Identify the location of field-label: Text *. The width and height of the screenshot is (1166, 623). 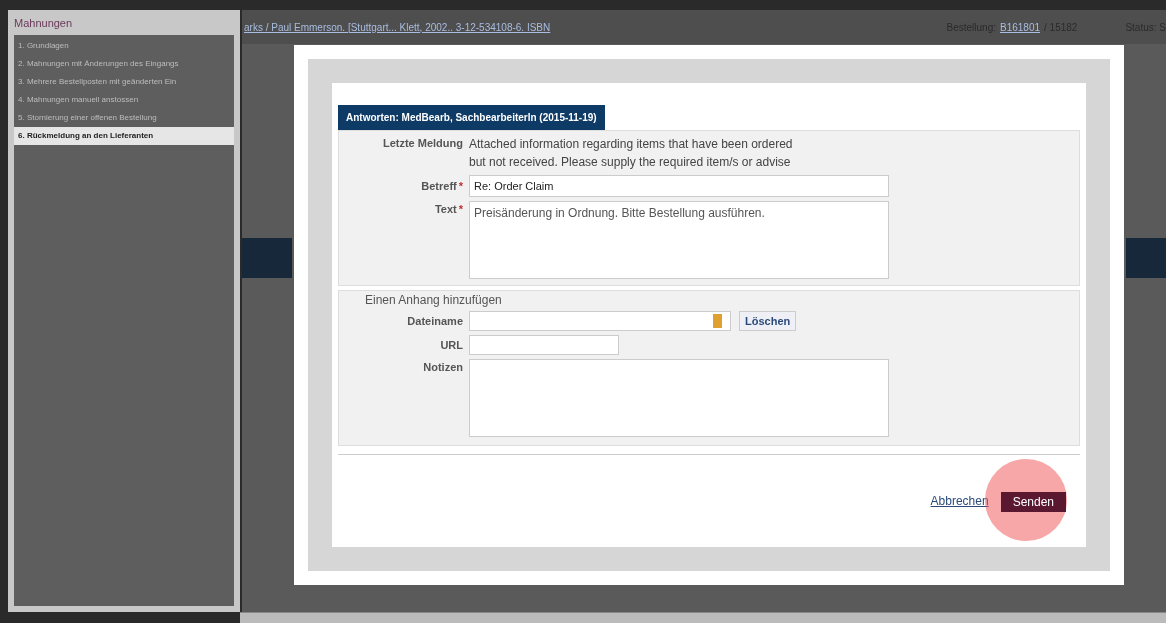
(448, 209).